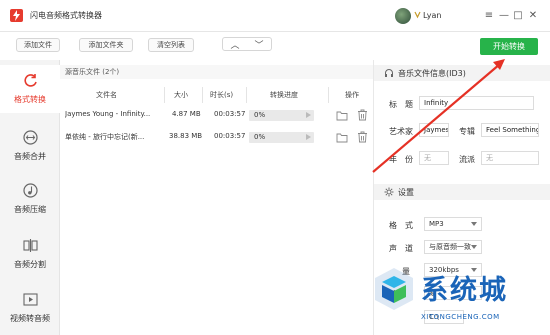 The height and width of the screenshot is (335, 550). What do you see at coordinates (432, 73) in the screenshot?
I see `id3-section-title: 音乐文件信息(ID3)` at bounding box center [432, 73].